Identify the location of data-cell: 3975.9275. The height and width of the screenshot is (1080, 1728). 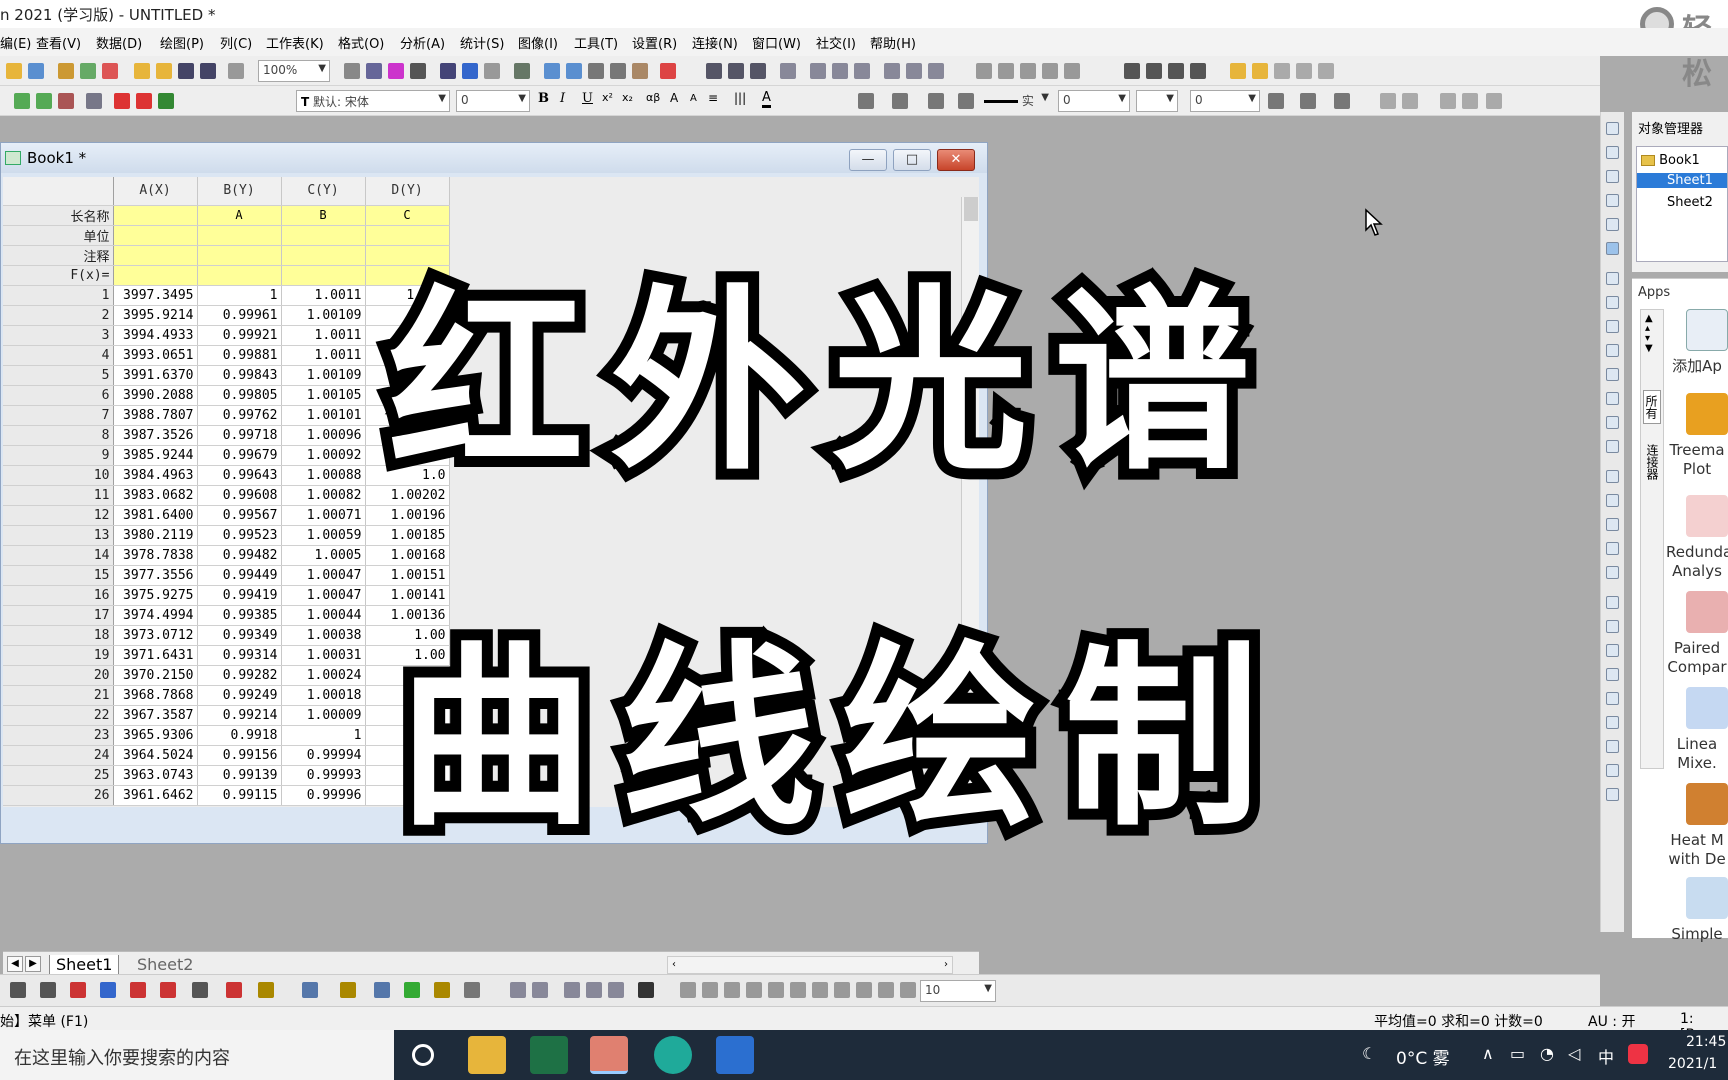
(155, 595).